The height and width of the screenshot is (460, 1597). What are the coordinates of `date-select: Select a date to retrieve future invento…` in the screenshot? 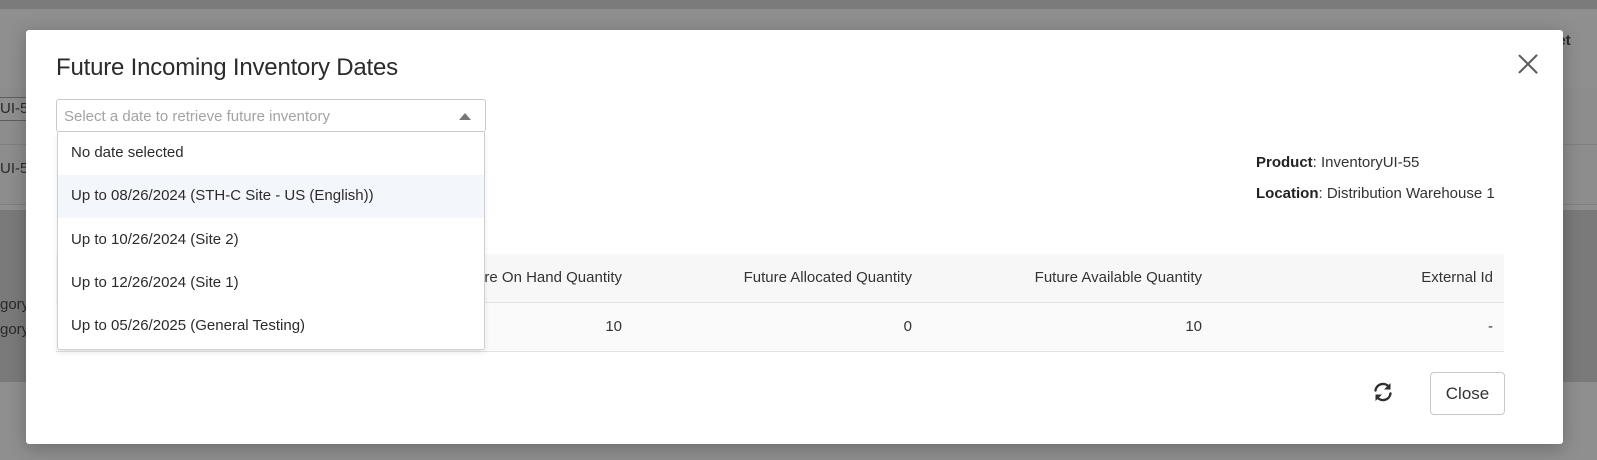 It's located at (271, 115).